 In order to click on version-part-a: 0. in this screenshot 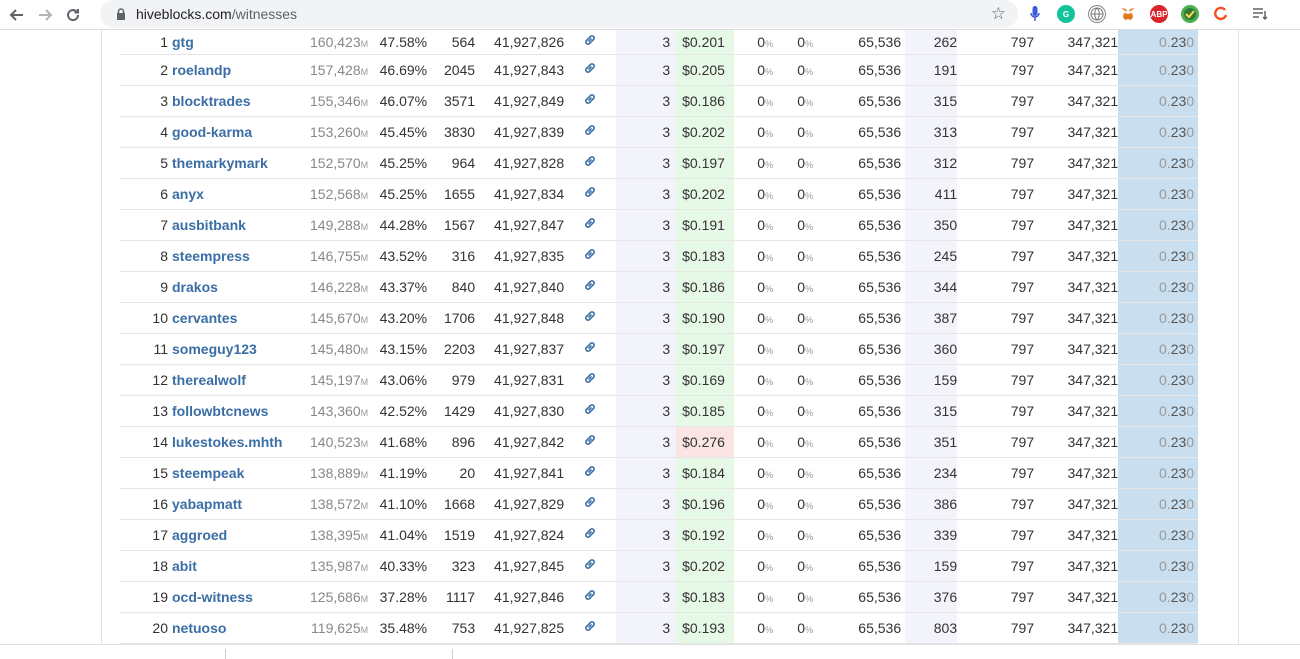, I will do `click(1165, 255)`.